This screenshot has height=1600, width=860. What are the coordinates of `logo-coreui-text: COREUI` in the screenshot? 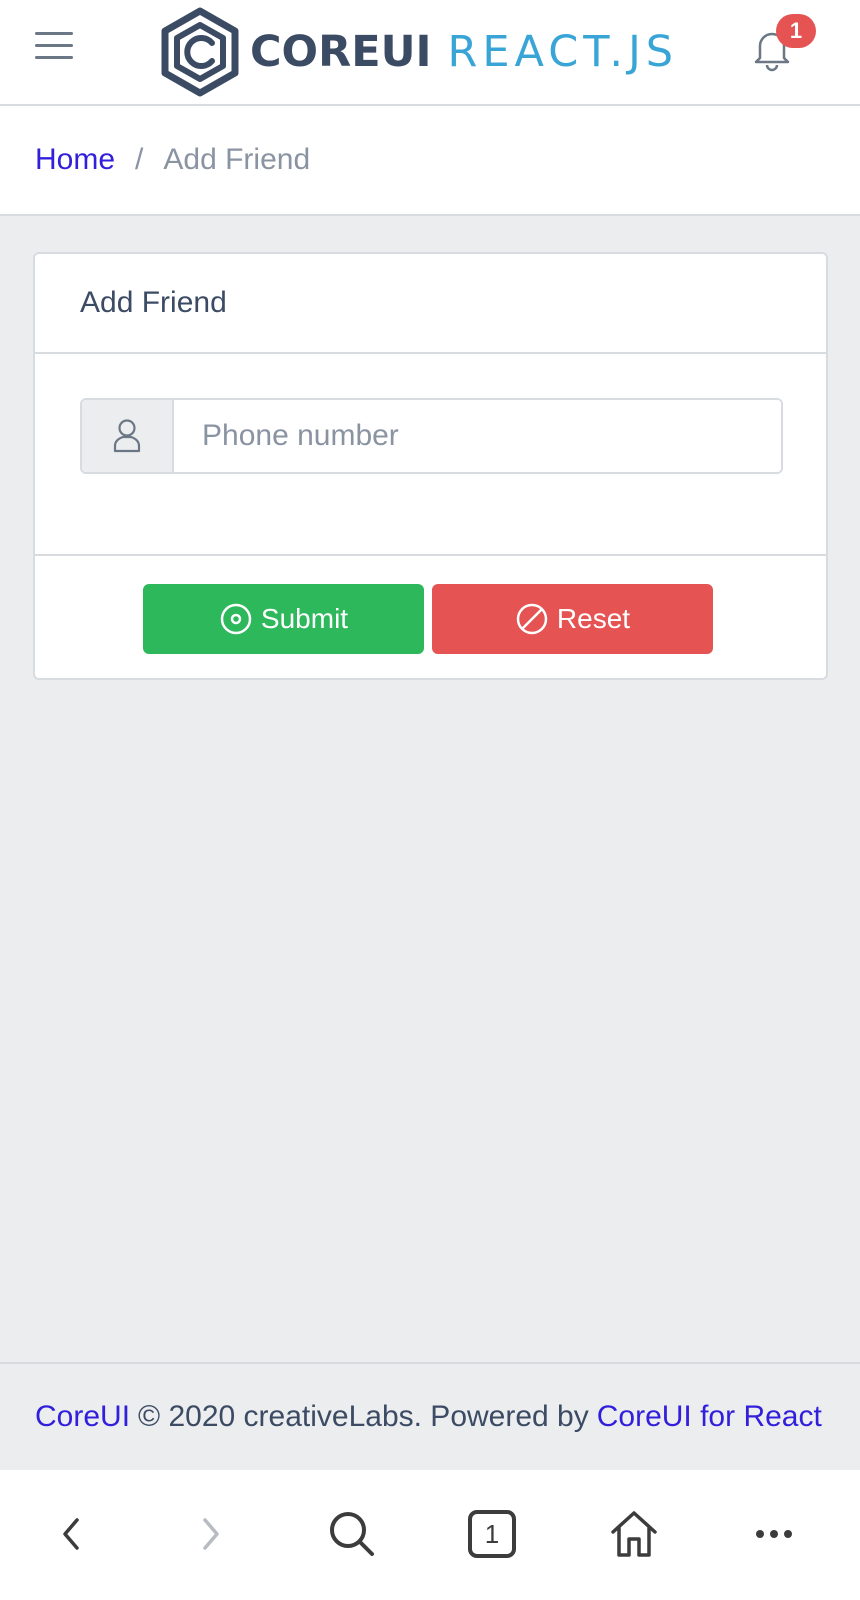 It's located at (341, 52).